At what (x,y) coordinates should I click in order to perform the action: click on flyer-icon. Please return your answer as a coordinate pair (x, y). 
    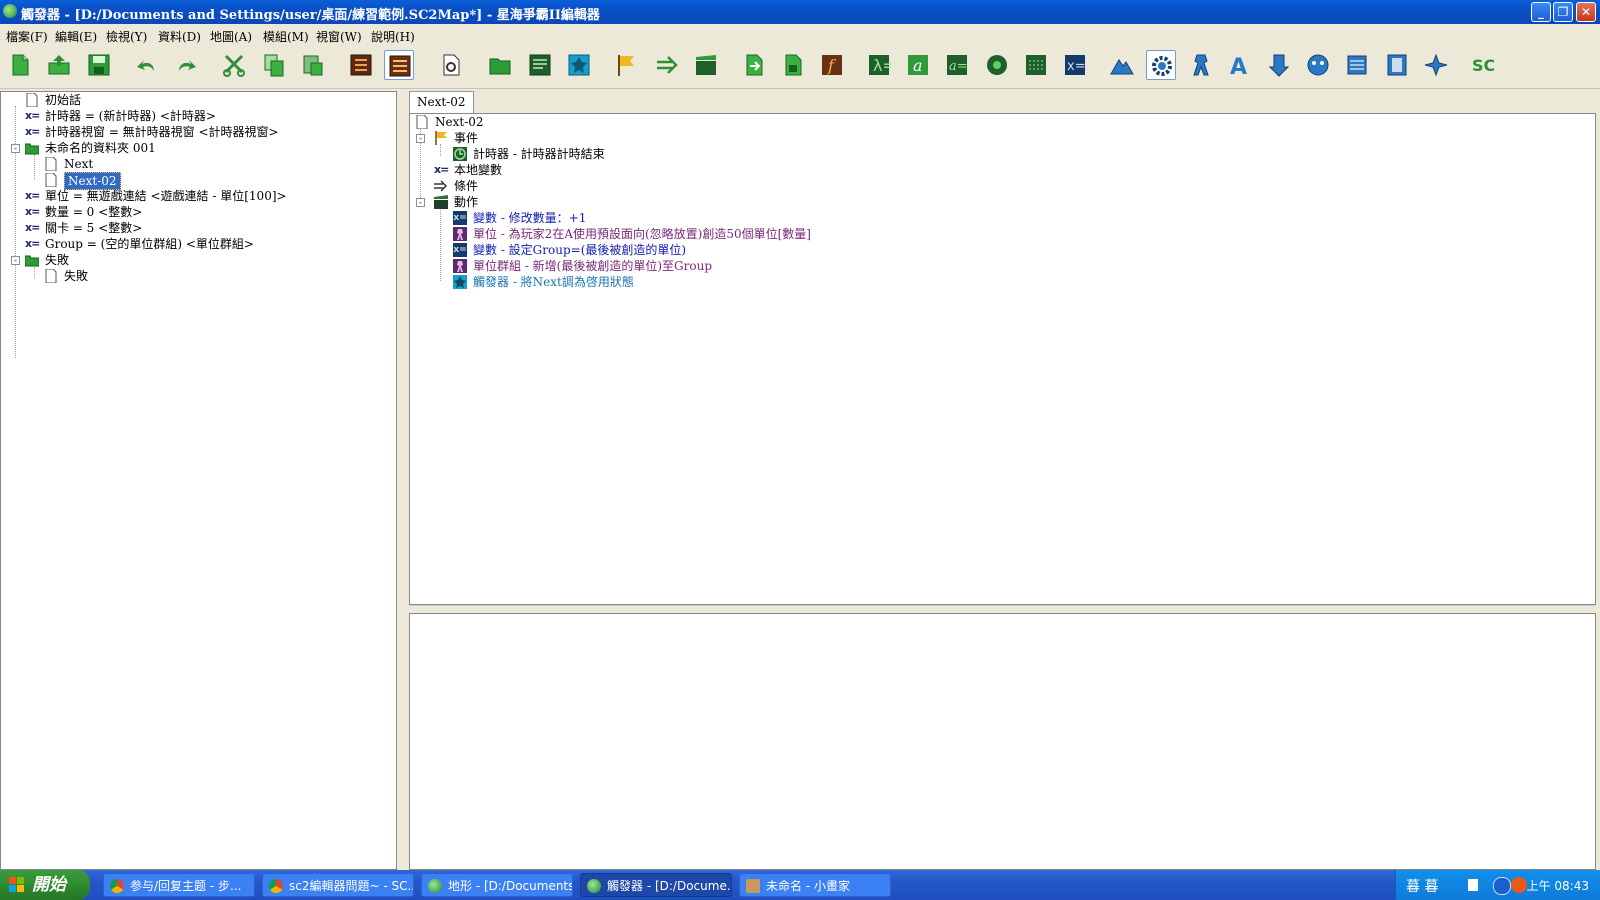
    Looking at the image, I should click on (1436, 65).